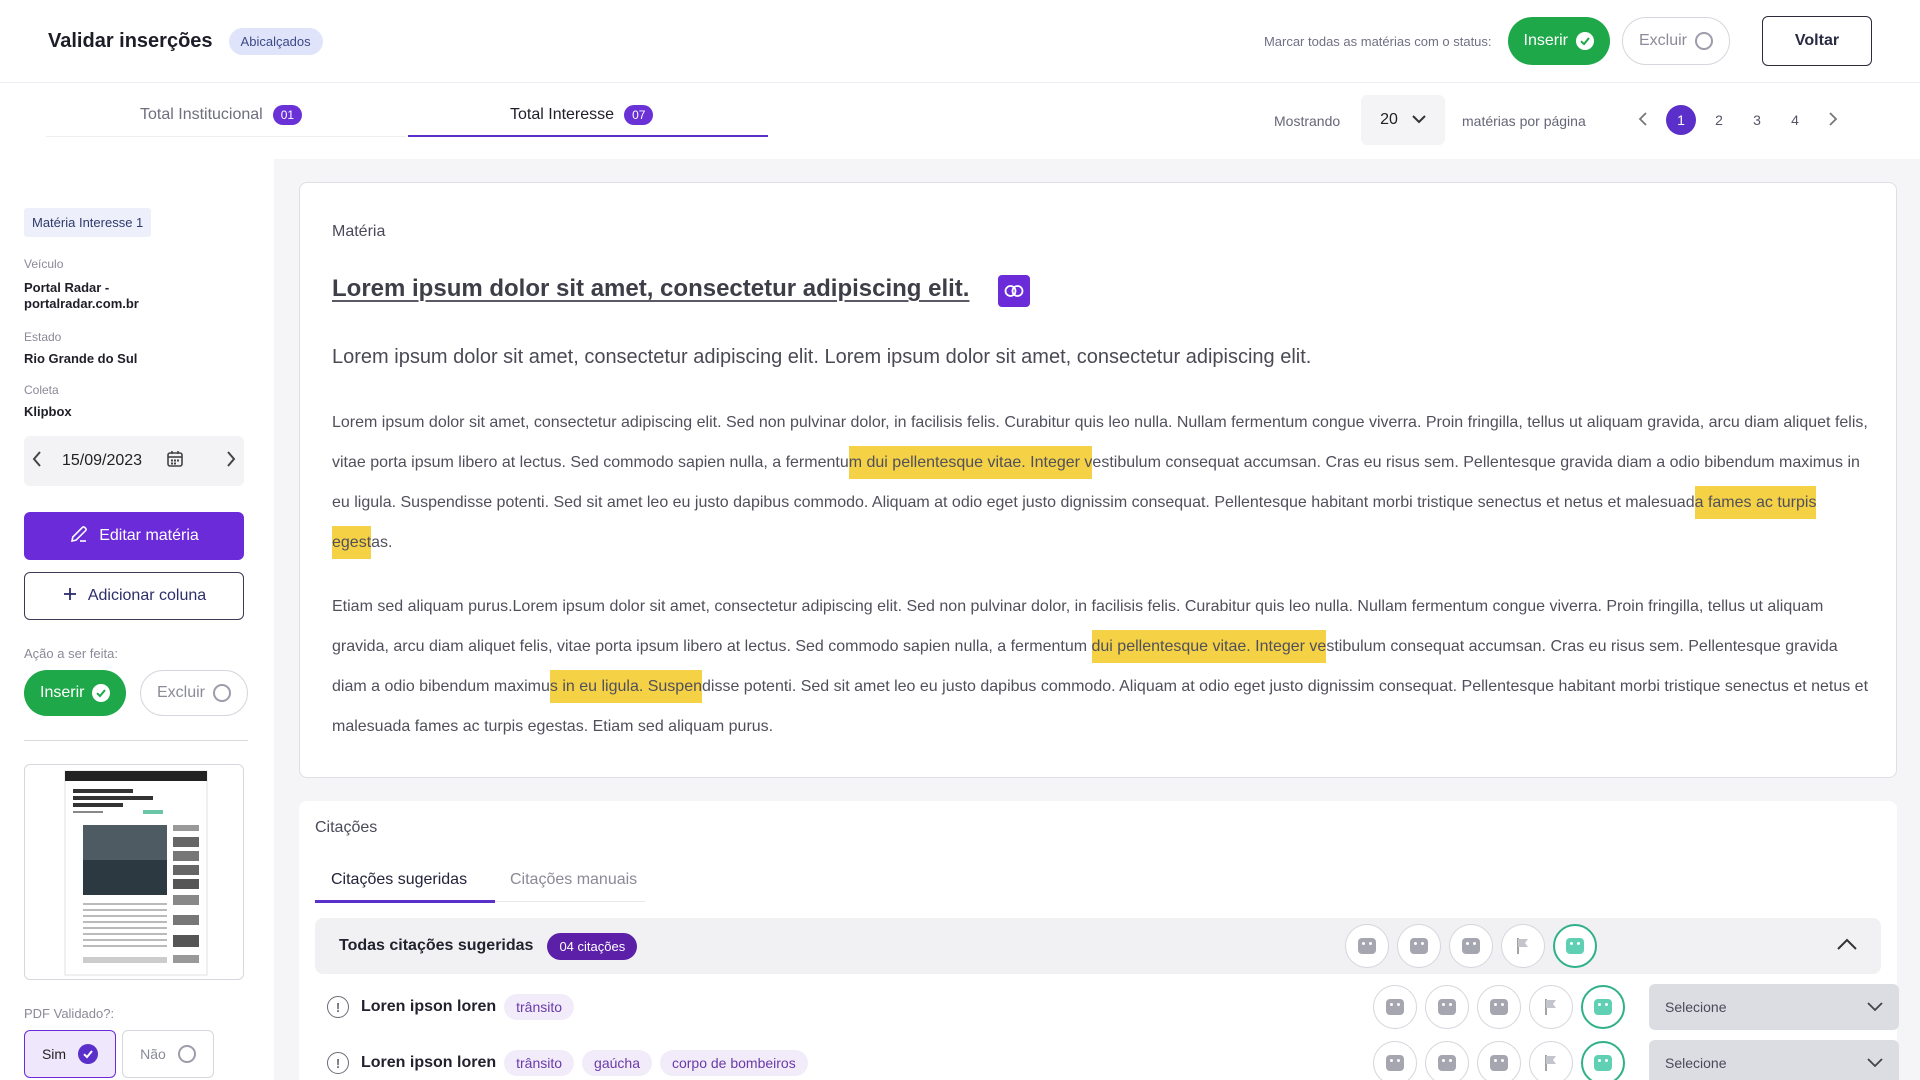 The height and width of the screenshot is (1080, 1920). Describe the element at coordinates (1719, 120) in the screenshot. I see `page-2-button: 2` at that location.